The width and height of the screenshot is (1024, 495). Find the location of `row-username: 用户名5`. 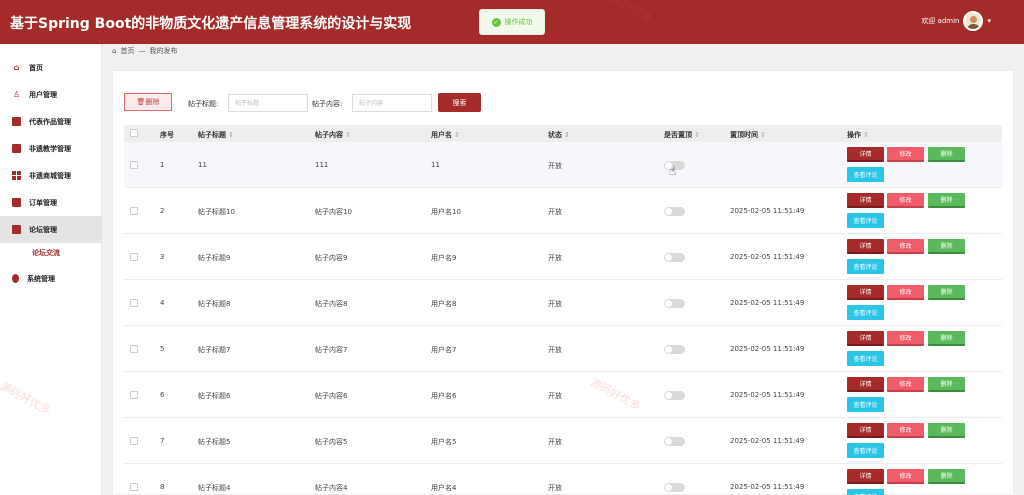

row-username: 用户名5 is located at coordinates (444, 442).